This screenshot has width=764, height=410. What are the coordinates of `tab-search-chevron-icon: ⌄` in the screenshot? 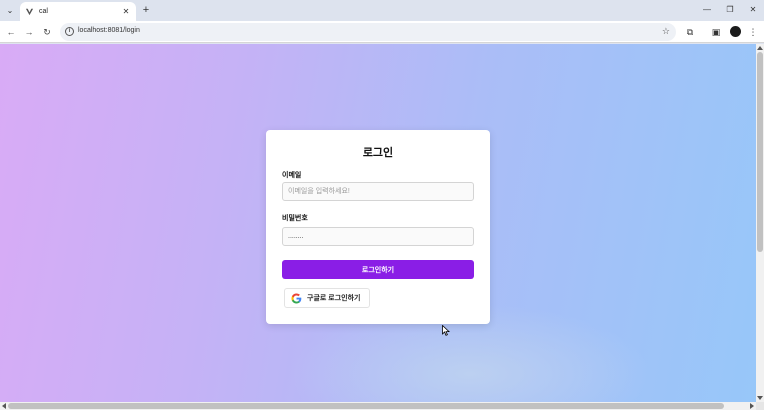 It's located at (10, 10).